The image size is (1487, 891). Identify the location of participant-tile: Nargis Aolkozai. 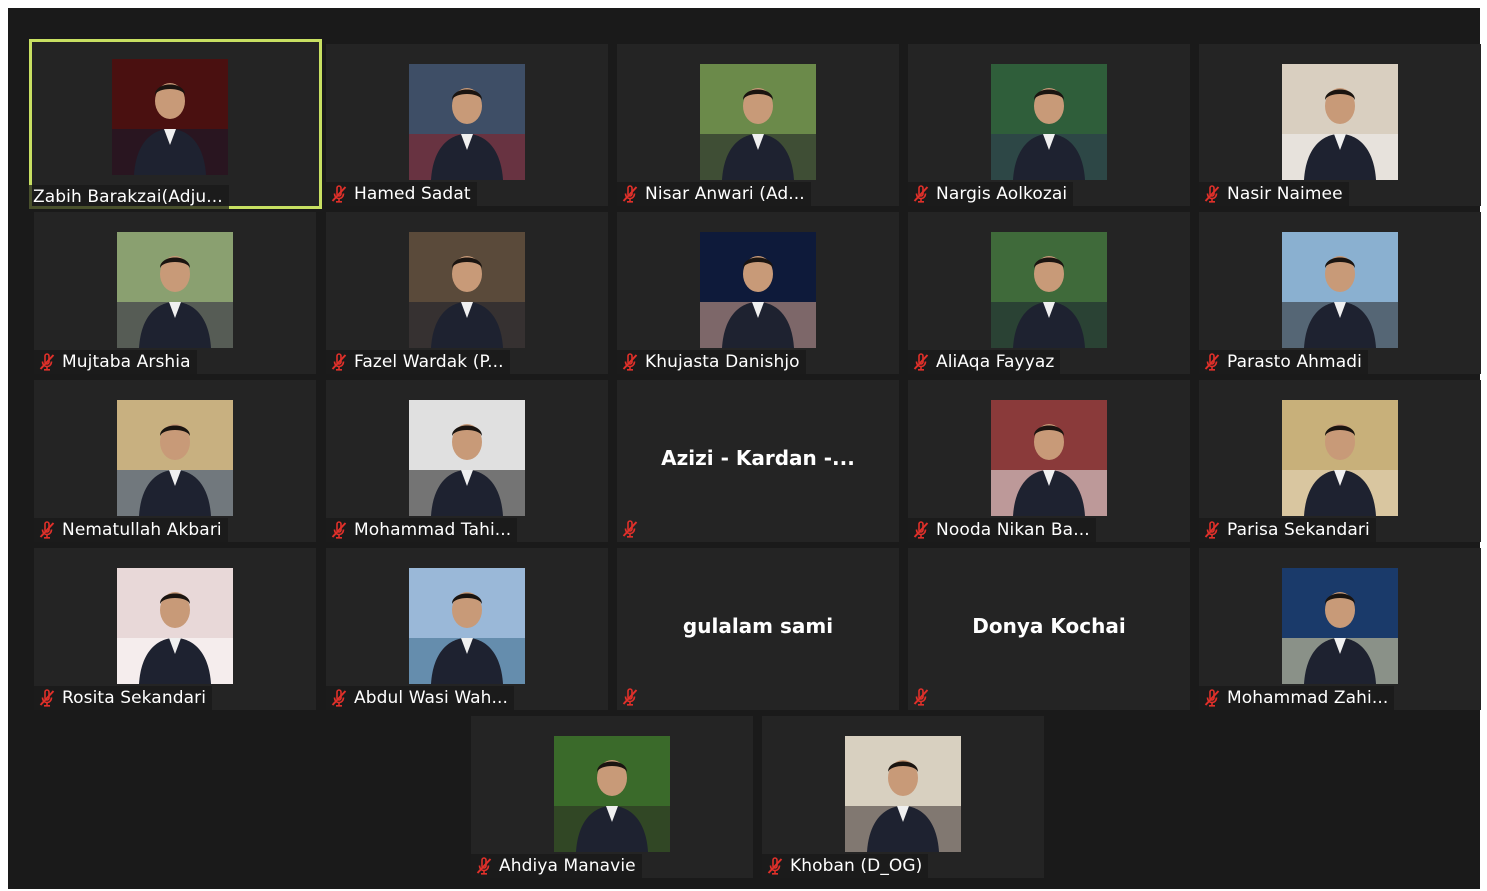
(1049, 125).